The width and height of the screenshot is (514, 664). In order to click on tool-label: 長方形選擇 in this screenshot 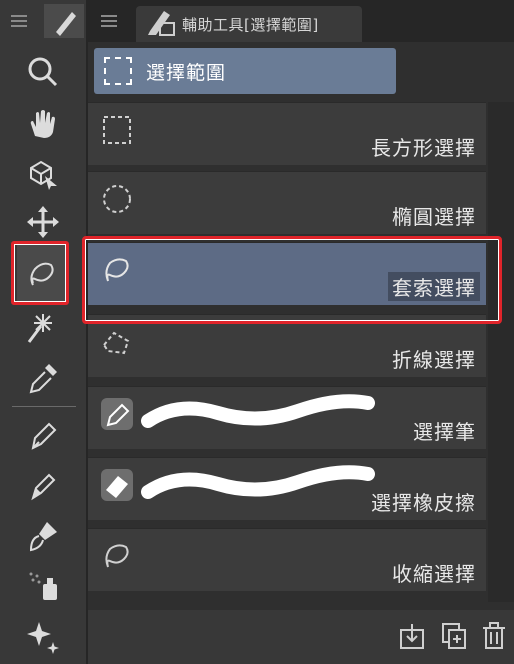, I will do `click(423, 148)`.